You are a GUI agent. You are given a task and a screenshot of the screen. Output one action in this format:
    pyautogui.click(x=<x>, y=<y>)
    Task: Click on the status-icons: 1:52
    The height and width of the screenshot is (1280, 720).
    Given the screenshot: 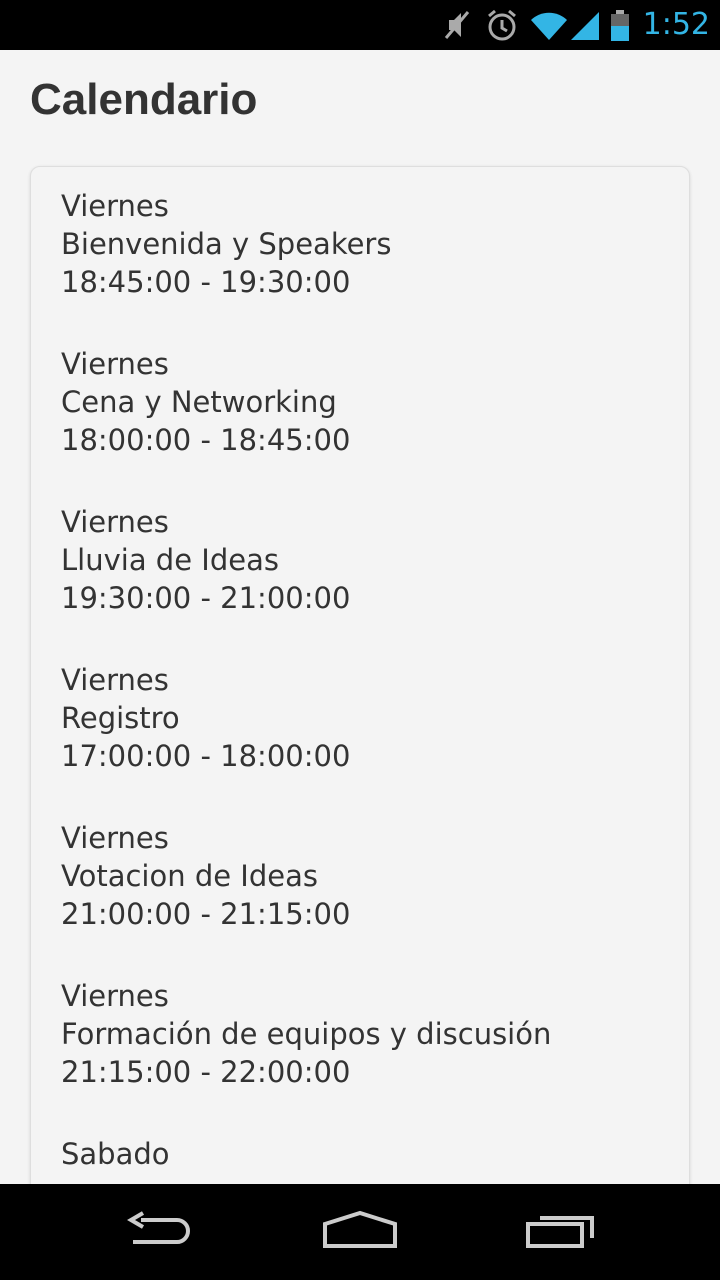 What is the action you would take?
    pyautogui.click(x=576, y=25)
    